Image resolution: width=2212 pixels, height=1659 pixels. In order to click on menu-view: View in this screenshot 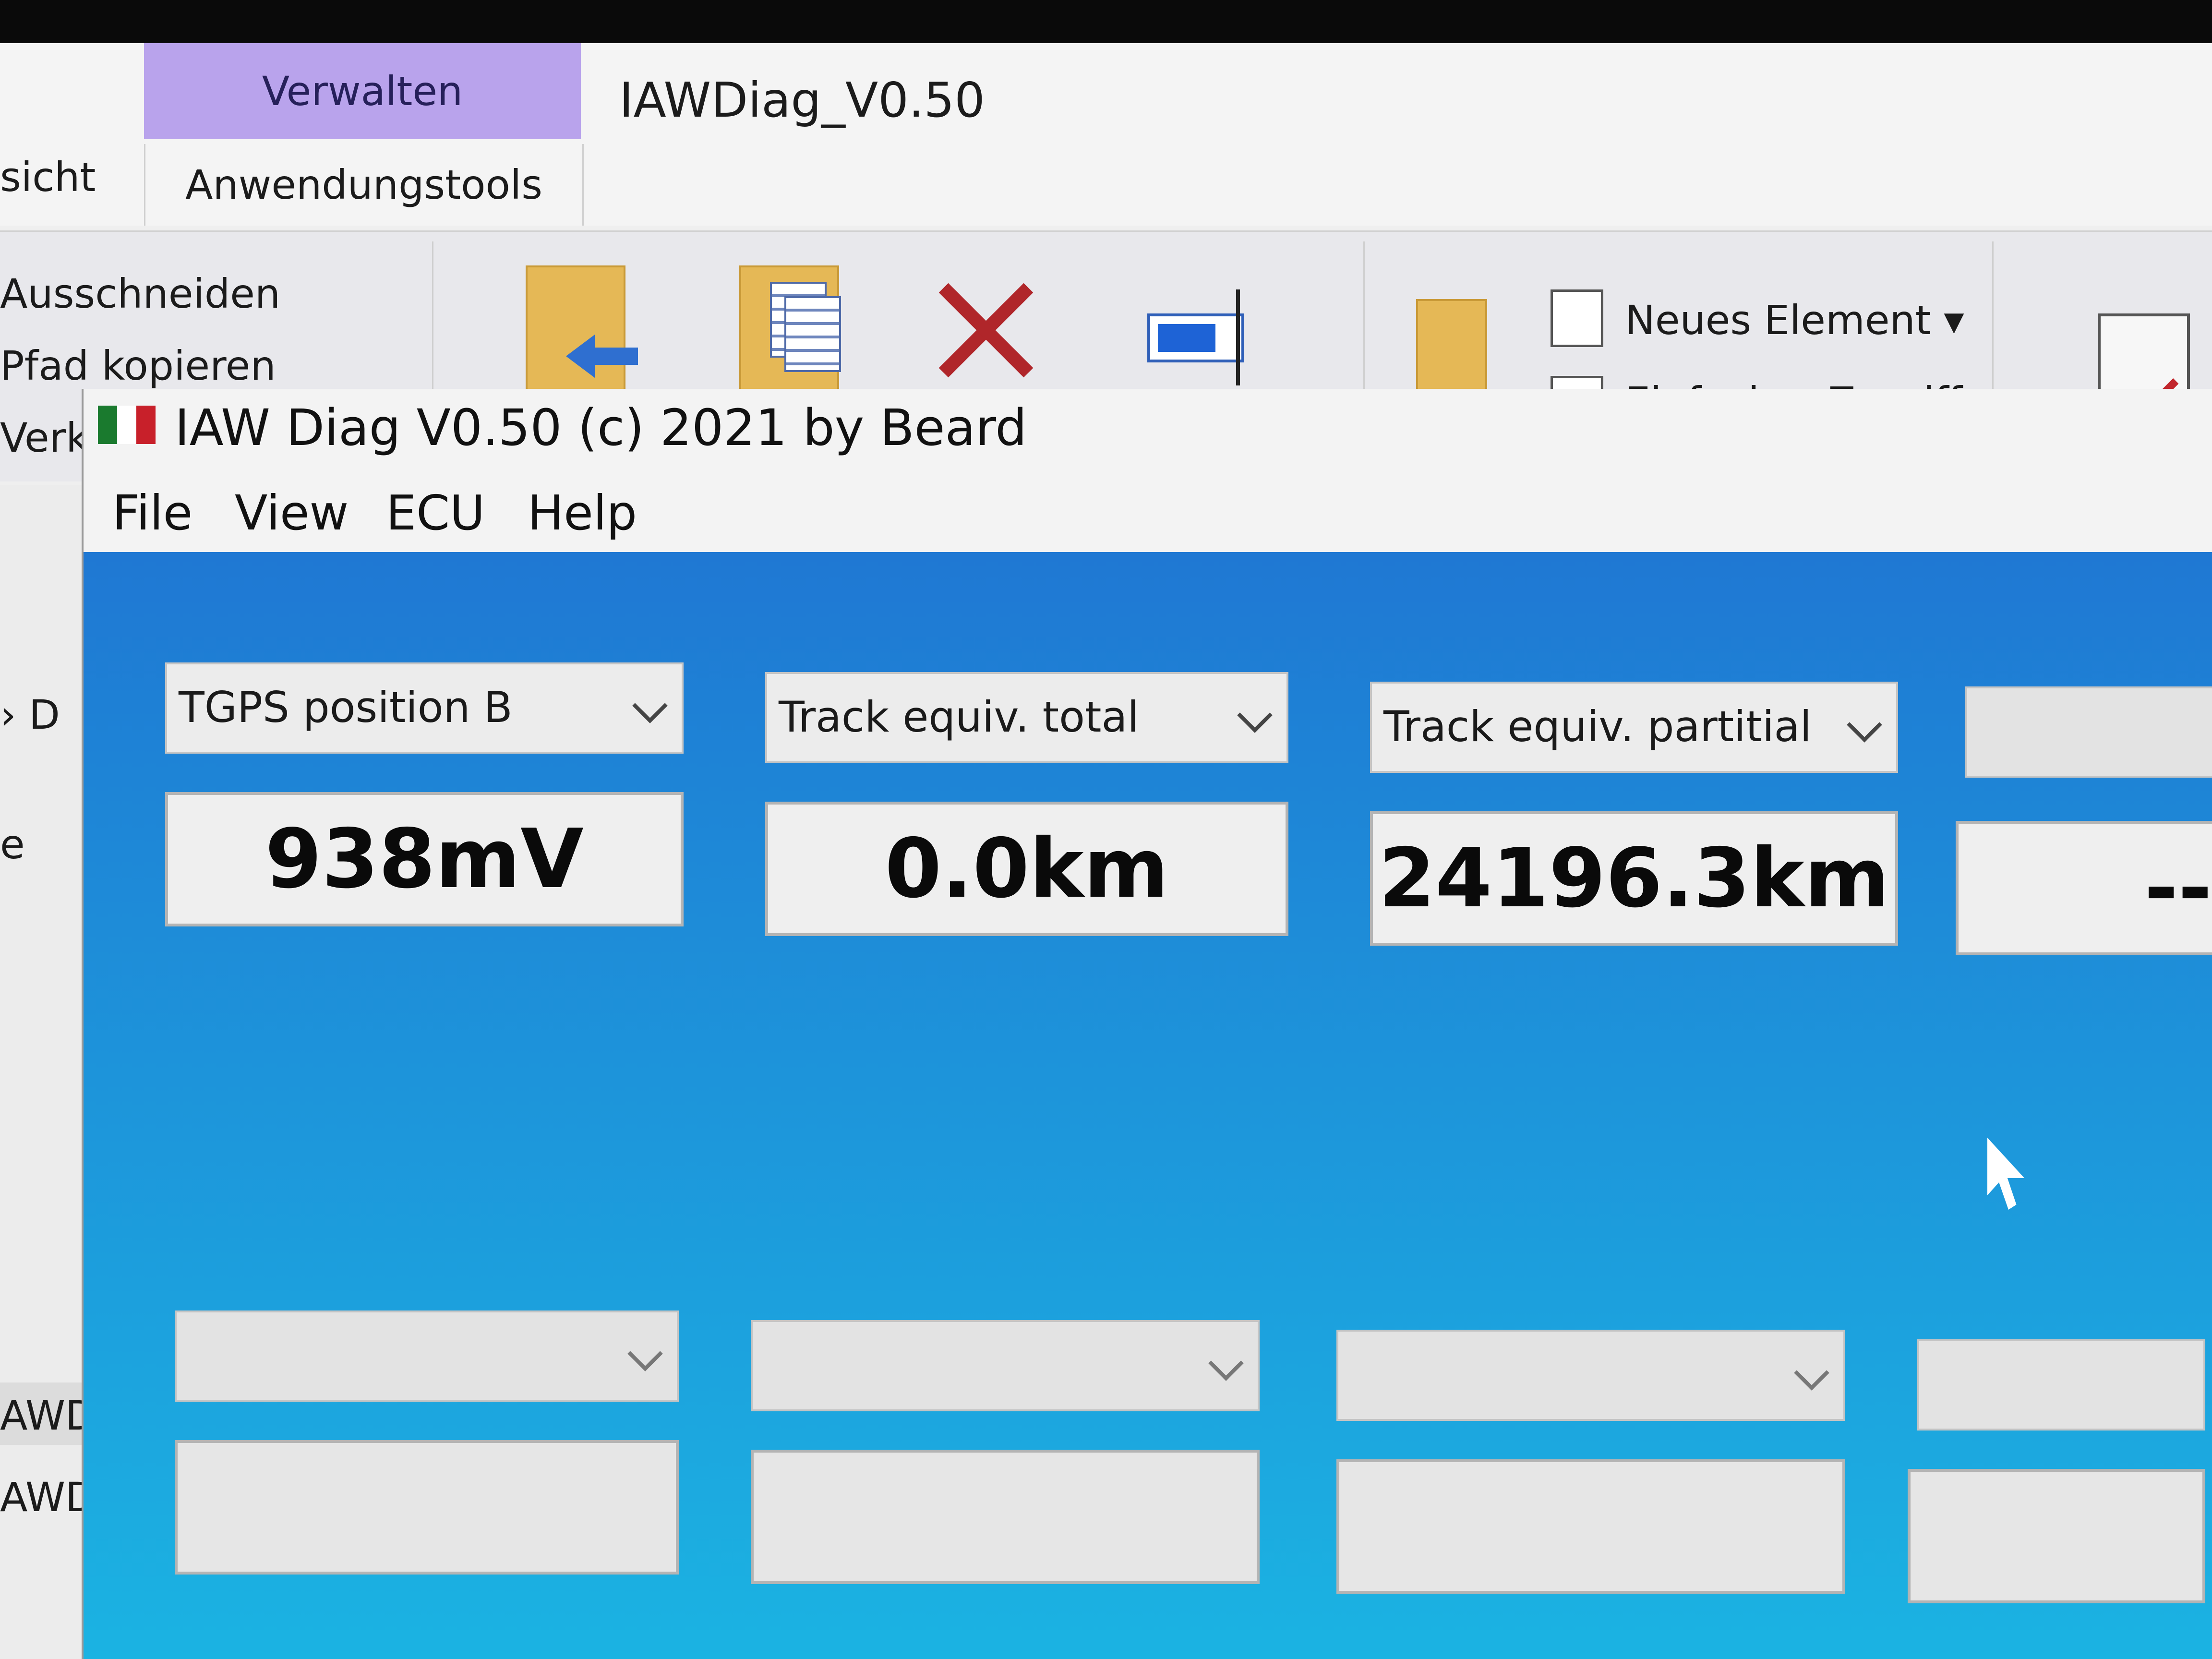, I will do `click(292, 513)`.